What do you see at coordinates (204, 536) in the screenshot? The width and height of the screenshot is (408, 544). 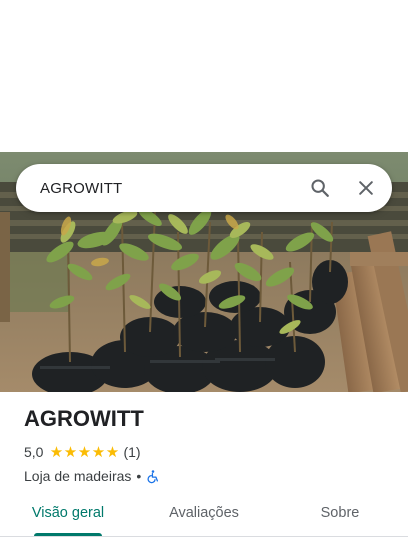 I see `divider` at bounding box center [204, 536].